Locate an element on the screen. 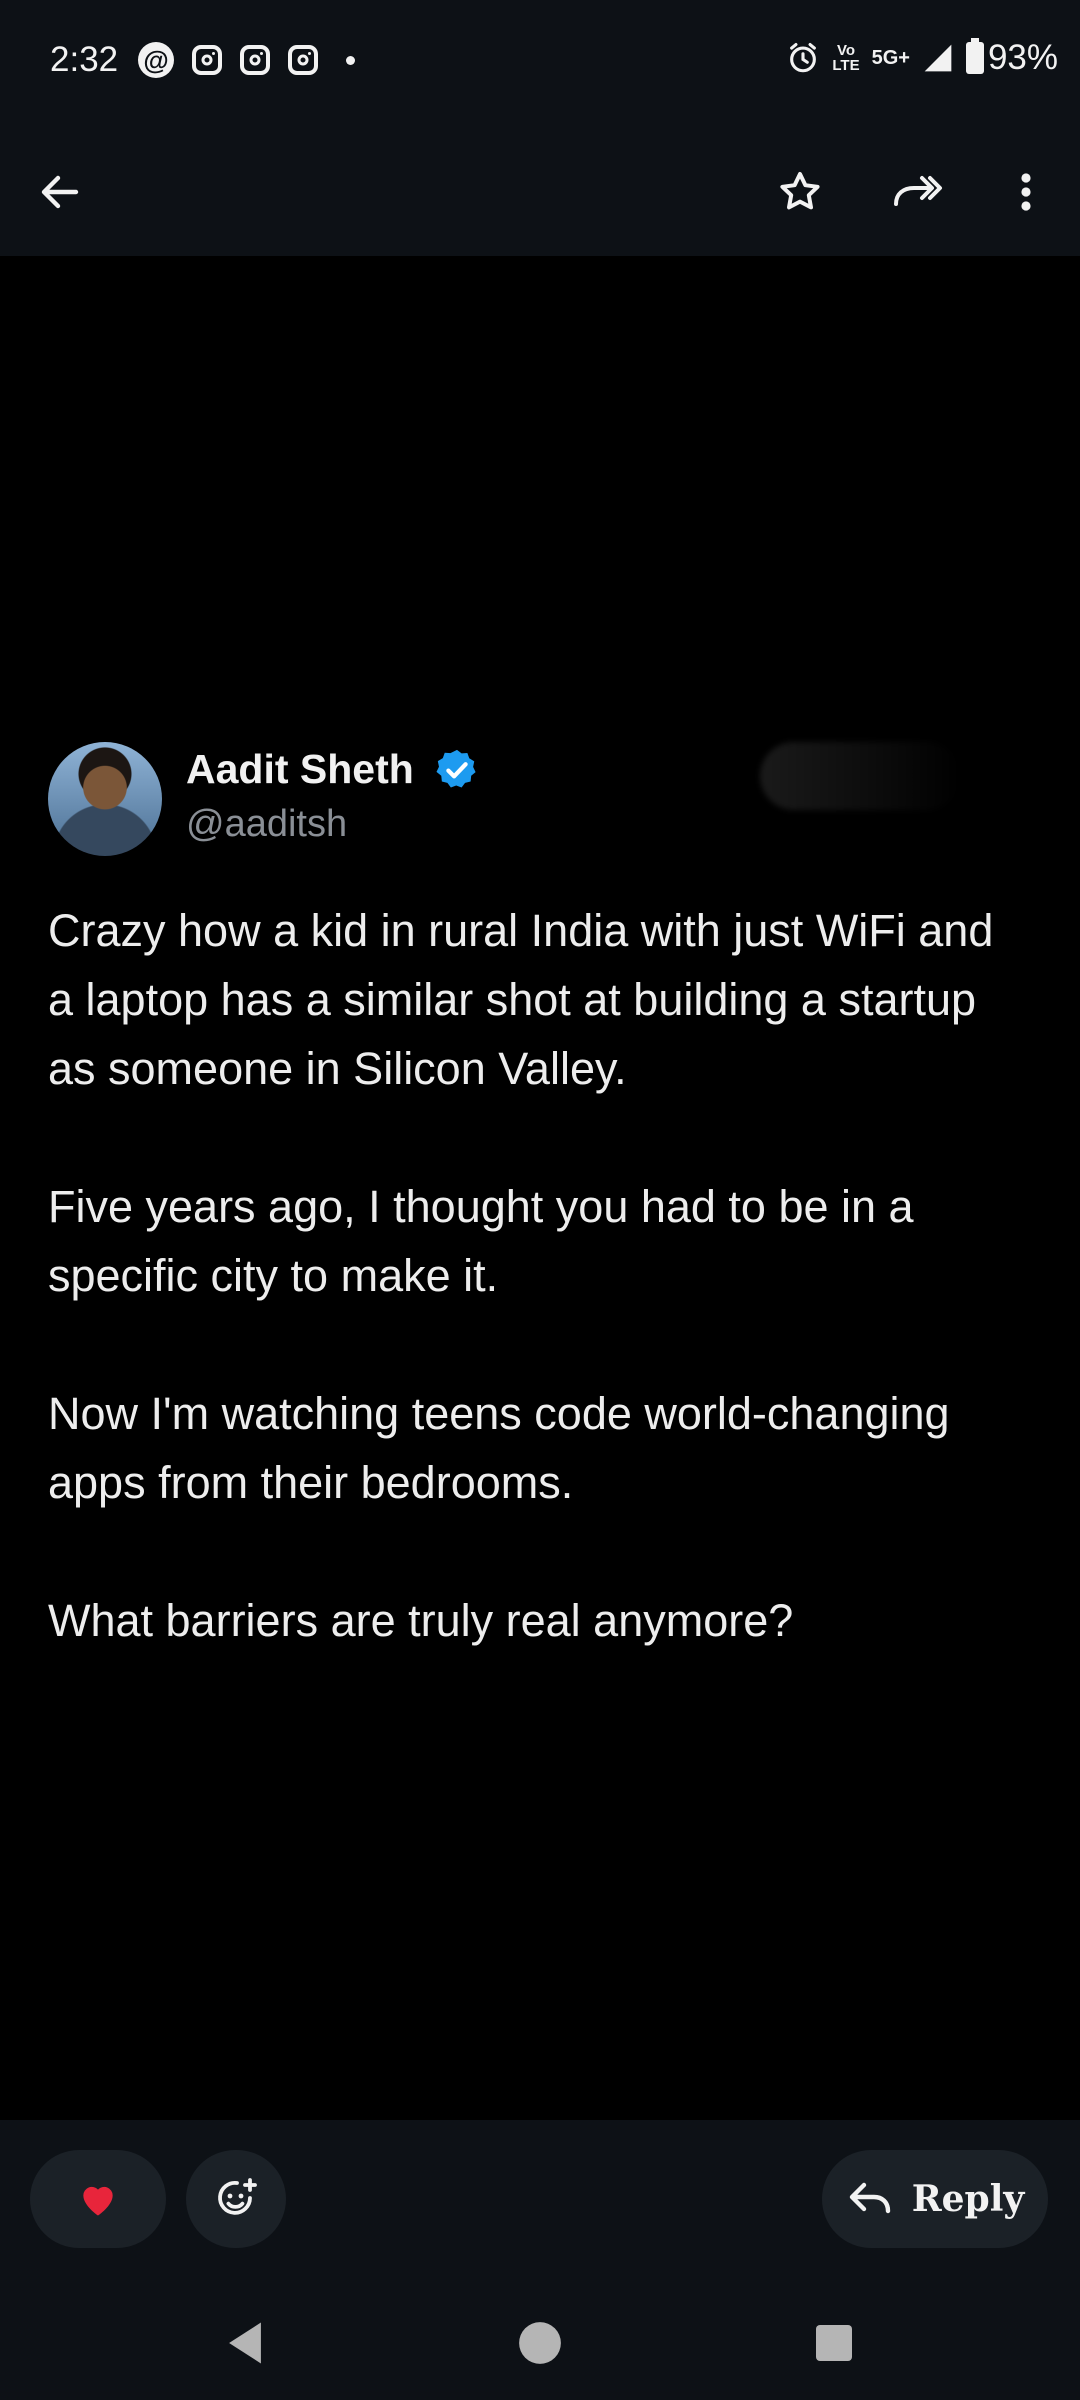  add-reaction-button is located at coordinates (236, 2199).